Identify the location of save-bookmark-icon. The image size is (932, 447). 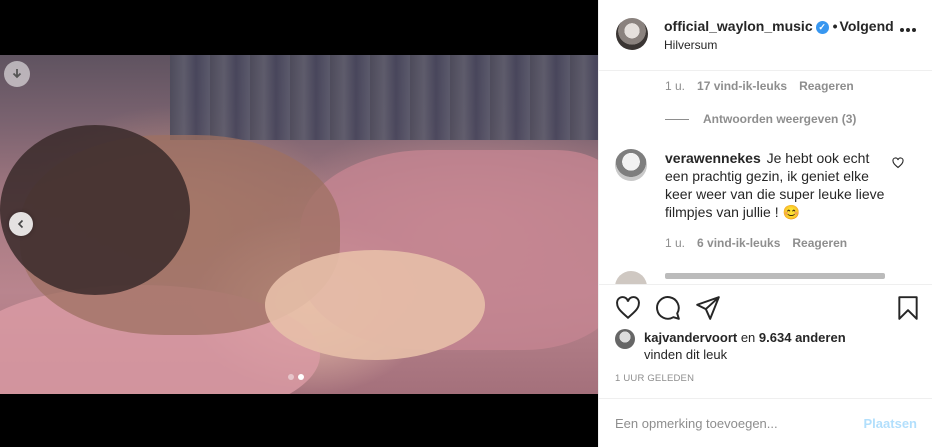
(908, 308).